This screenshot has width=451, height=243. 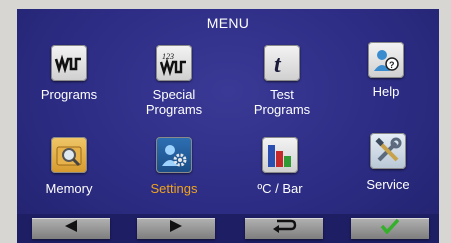 I want to click on return-icon, so click(x=284, y=228).